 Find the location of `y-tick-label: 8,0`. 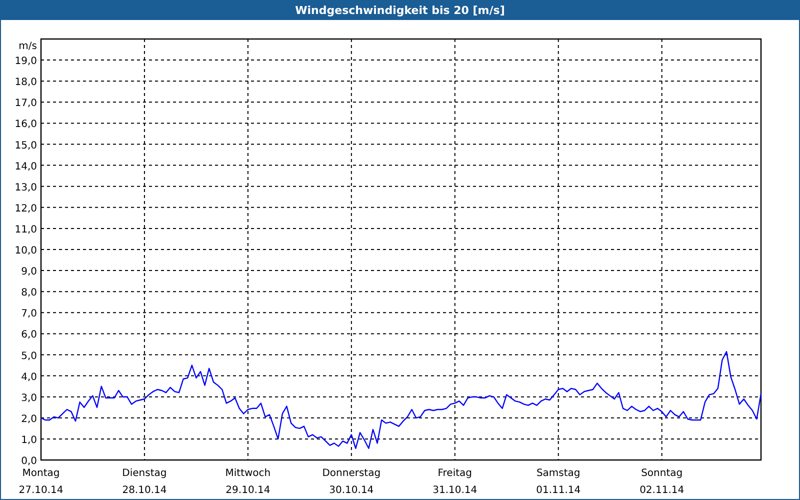

y-tick-label: 8,0 is located at coordinates (29, 293).